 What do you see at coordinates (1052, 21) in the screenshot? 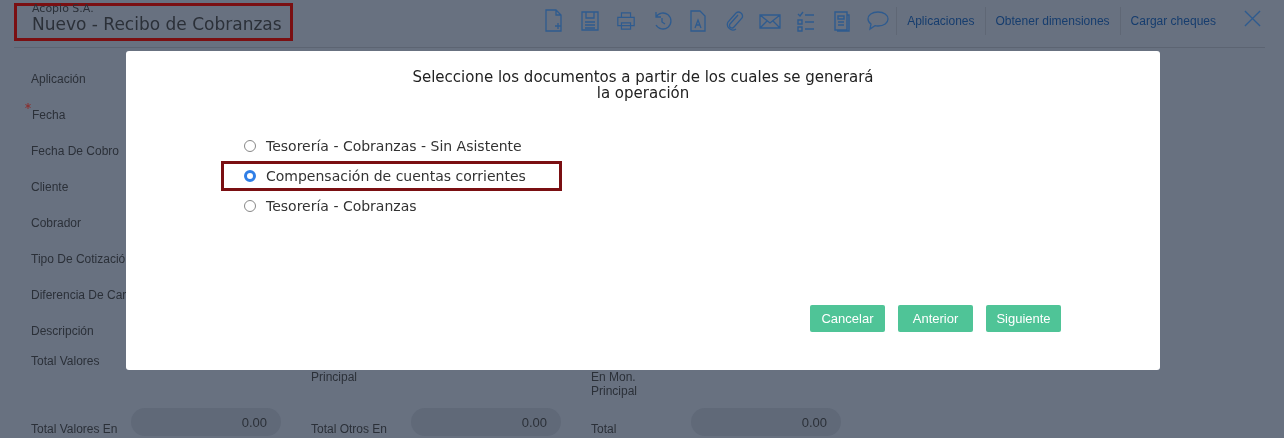
I see `toolbar-link: Obtener dimensiones` at bounding box center [1052, 21].